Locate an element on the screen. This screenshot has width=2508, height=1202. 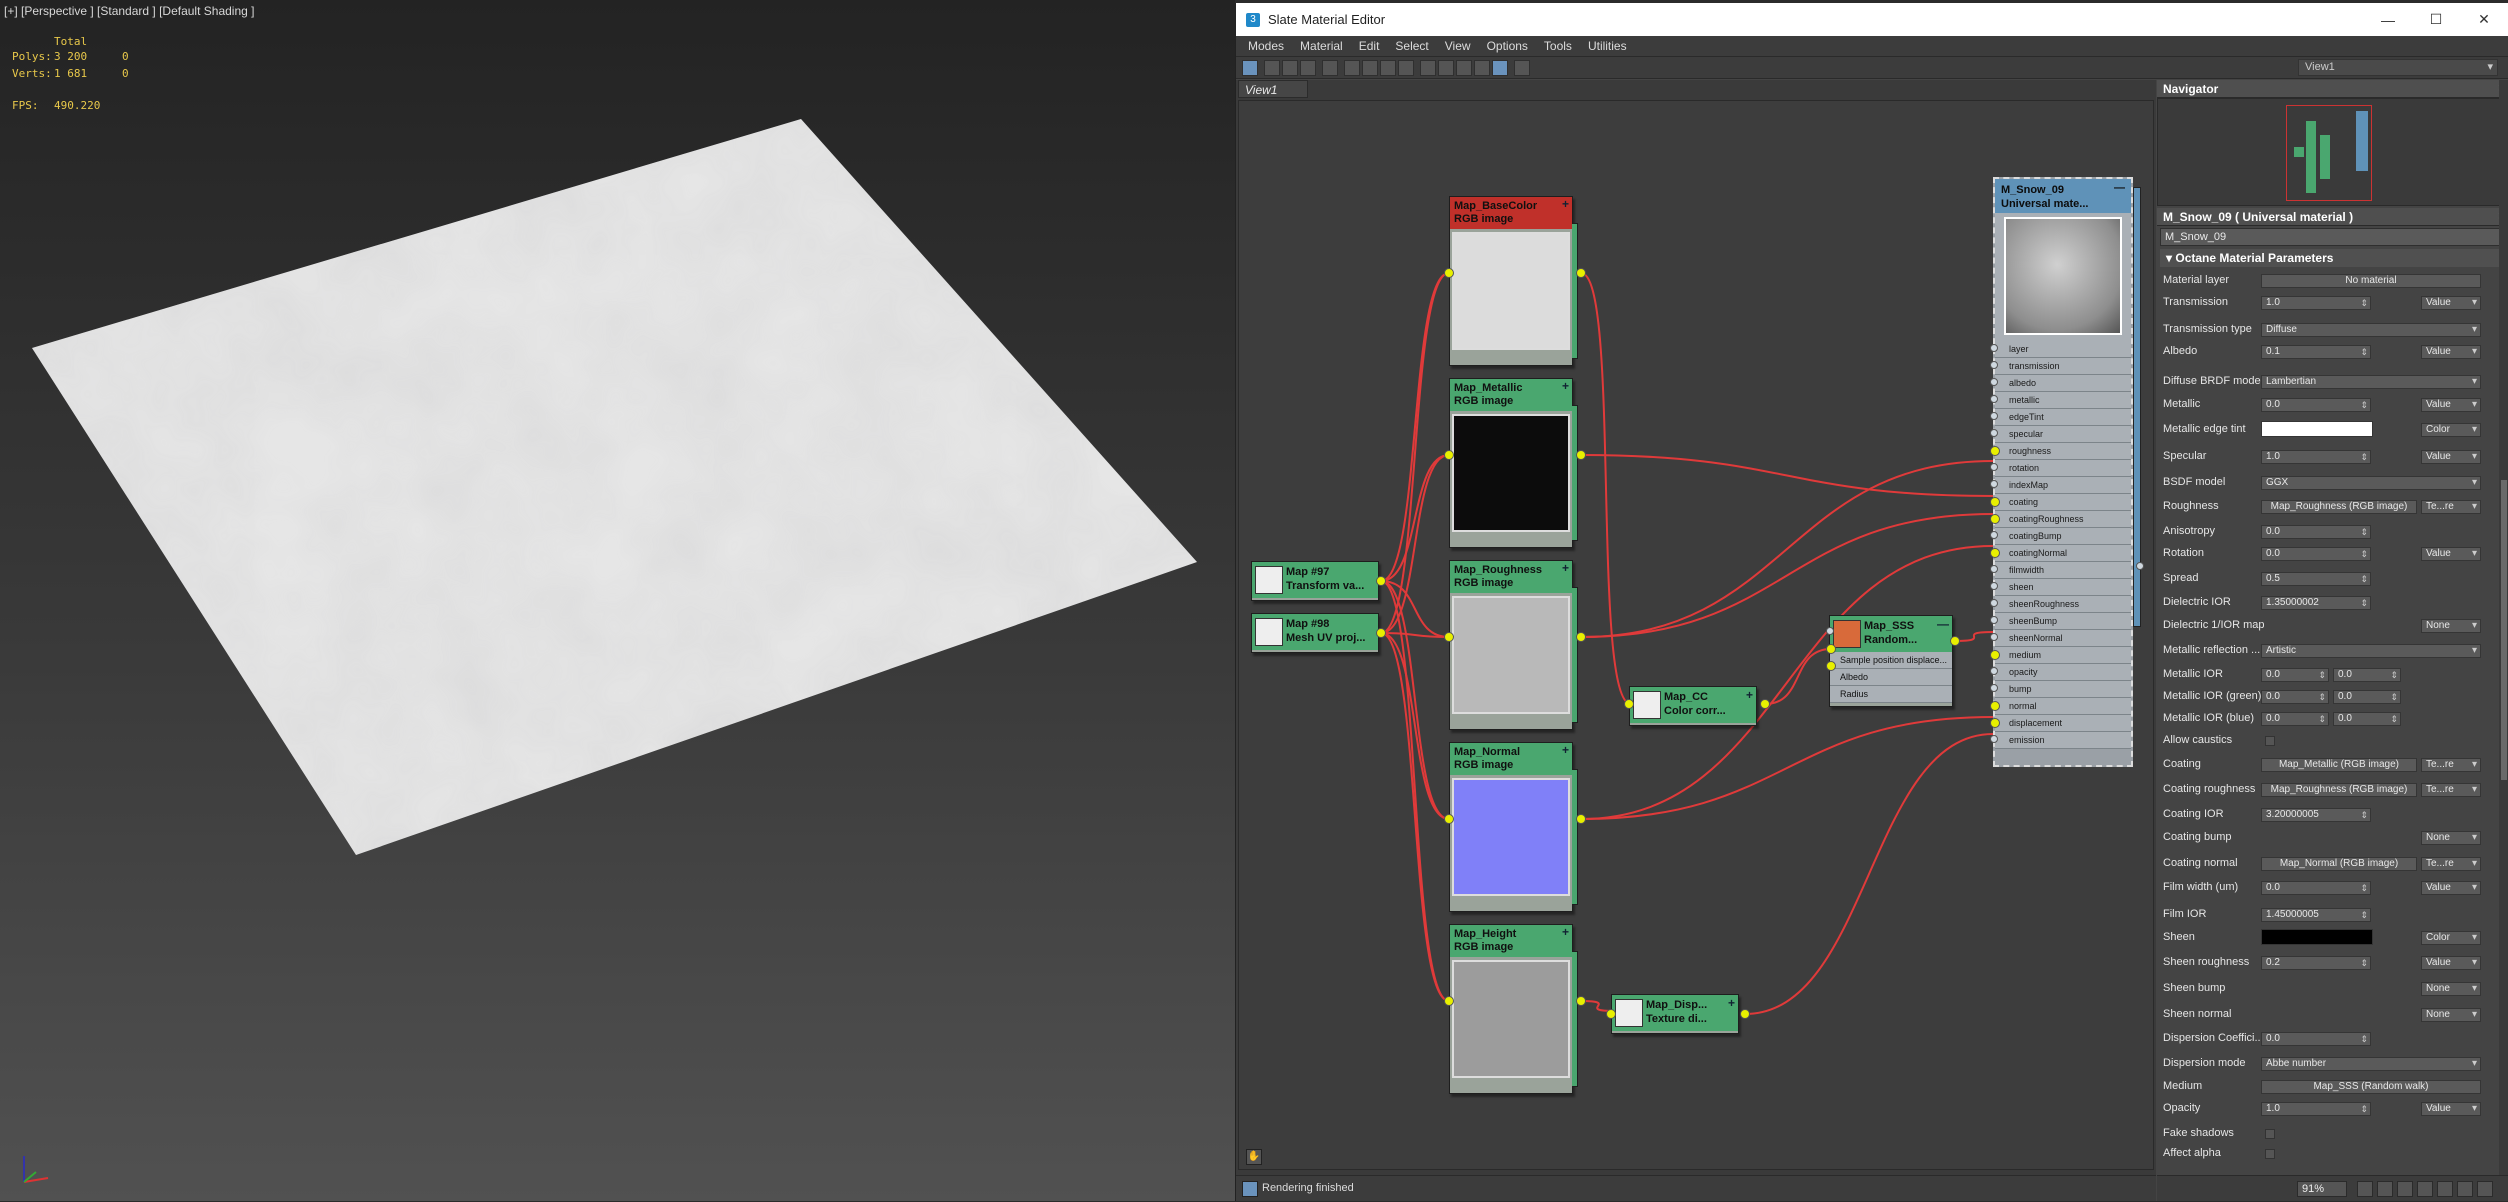
param-dropdown: Diffuse is located at coordinates (2371, 330).